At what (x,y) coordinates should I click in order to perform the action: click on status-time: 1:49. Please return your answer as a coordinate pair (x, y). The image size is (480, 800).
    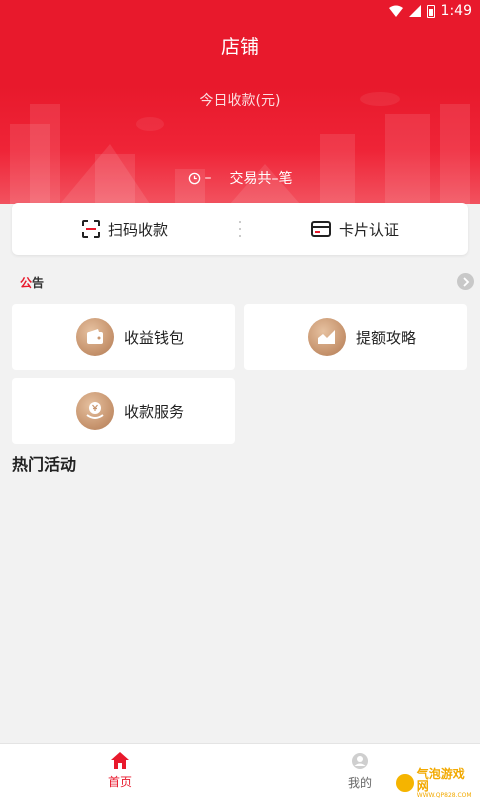
    Looking at the image, I should click on (456, 11).